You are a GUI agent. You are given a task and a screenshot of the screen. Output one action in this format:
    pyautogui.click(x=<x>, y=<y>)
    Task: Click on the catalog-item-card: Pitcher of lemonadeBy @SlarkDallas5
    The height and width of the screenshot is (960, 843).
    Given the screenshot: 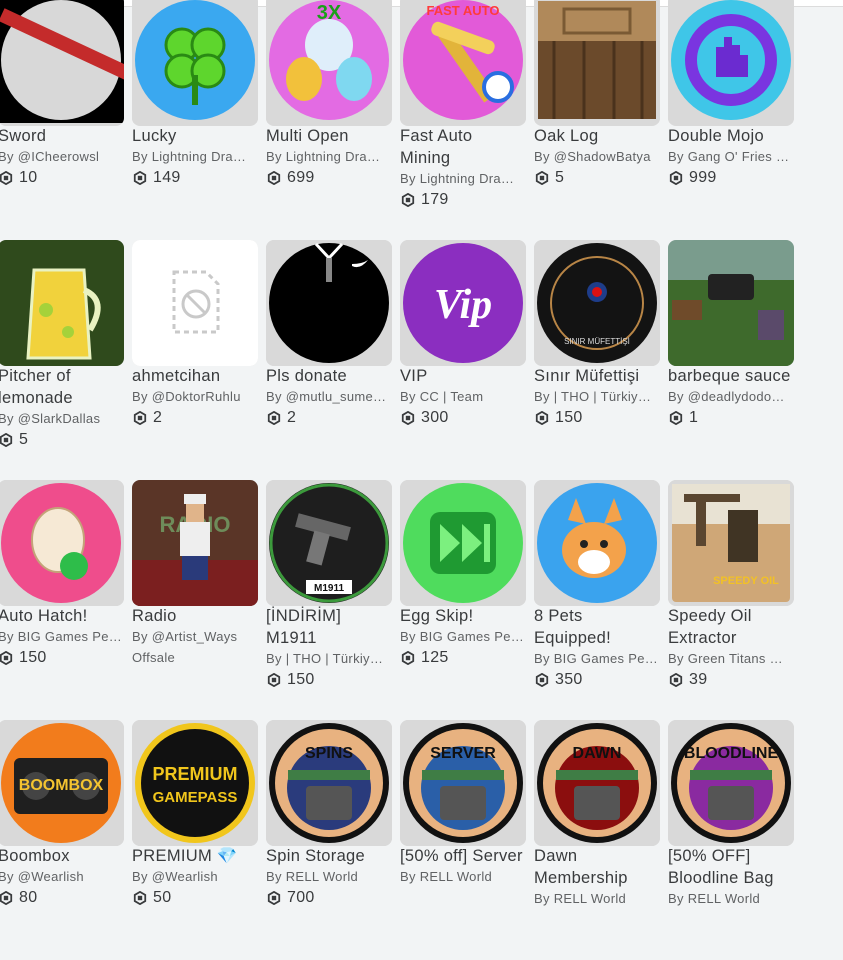 What is the action you would take?
    pyautogui.click(x=62, y=360)
    